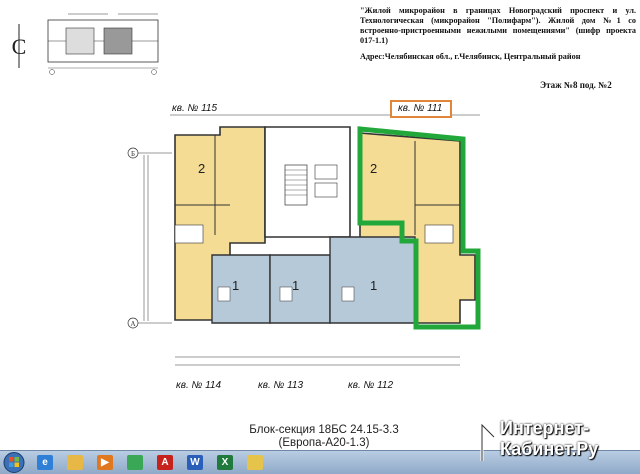 Image resolution: width=640 pixels, height=474 pixels. What do you see at coordinates (14, 462) in the screenshot?
I see `start-button-icon` at bounding box center [14, 462].